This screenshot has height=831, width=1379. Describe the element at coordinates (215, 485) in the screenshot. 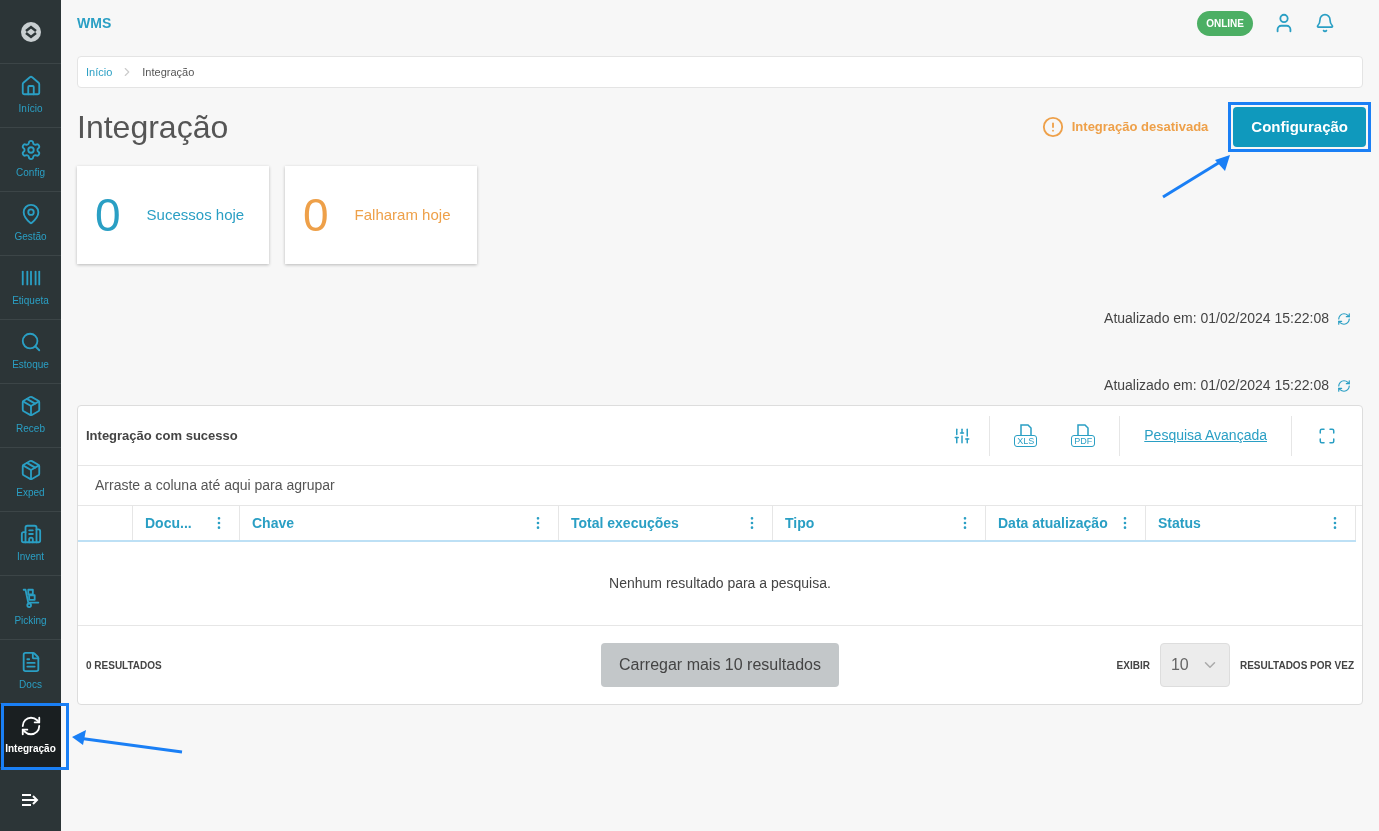

I see `group-hint: Arraste a coluna até aqui para agrupar` at that location.